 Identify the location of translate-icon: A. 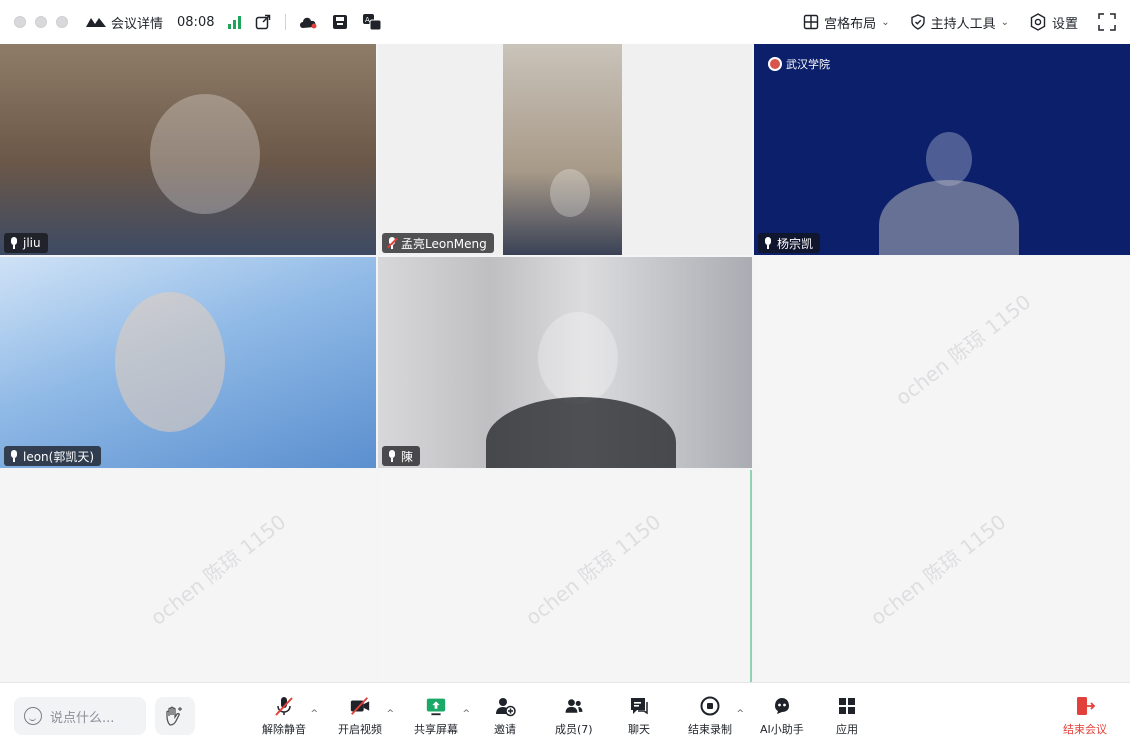
(372, 22).